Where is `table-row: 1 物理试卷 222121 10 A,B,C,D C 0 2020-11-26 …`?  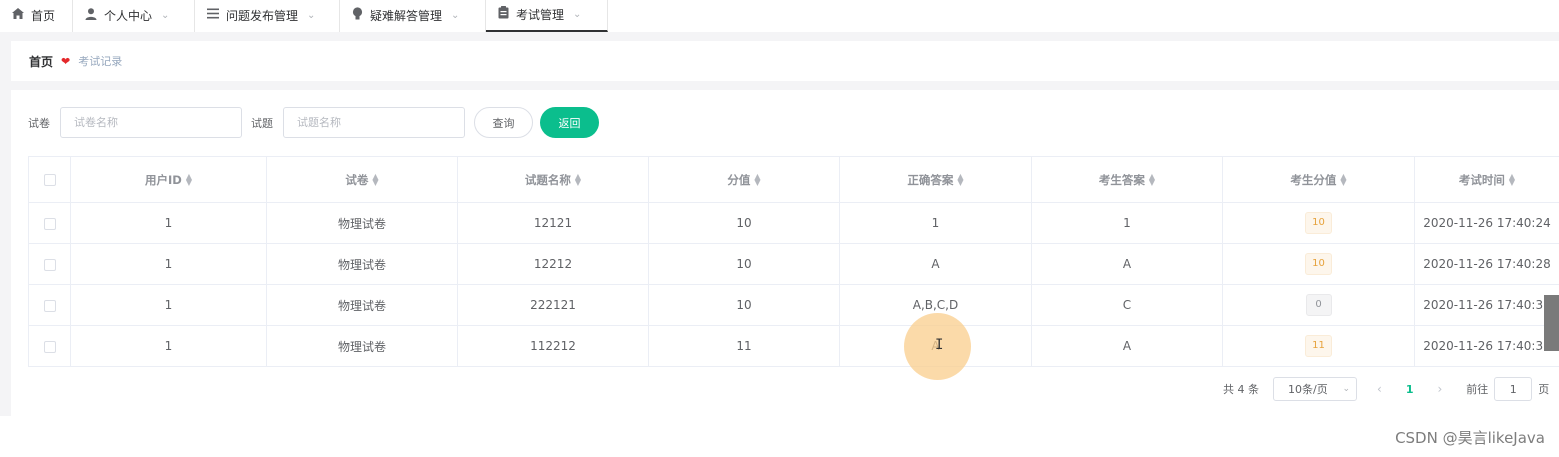
table-row: 1 物理试卷 222121 10 A,B,C,D C 0 2020-11-26 … is located at coordinates (793, 305).